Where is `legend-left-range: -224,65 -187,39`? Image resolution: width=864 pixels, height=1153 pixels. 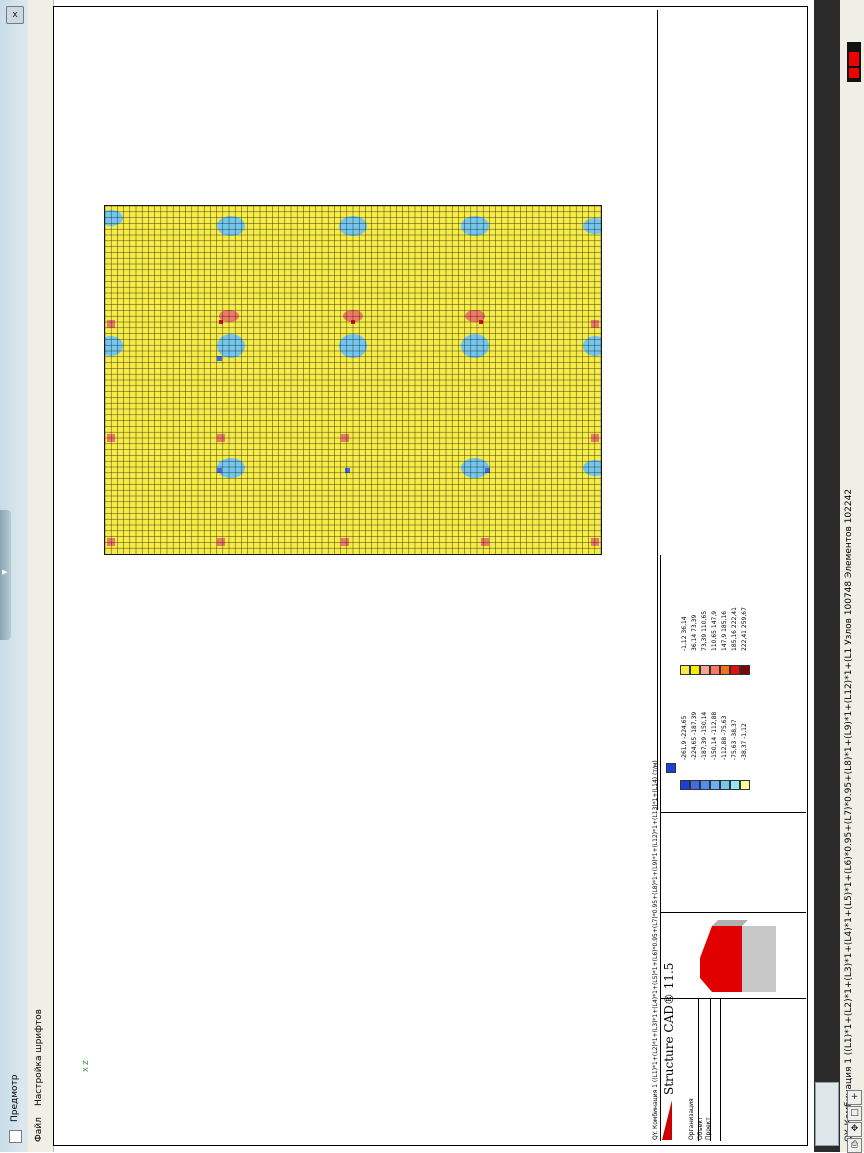
legend-left-range: -224,65 -187,39 is located at coordinates (694, 735).